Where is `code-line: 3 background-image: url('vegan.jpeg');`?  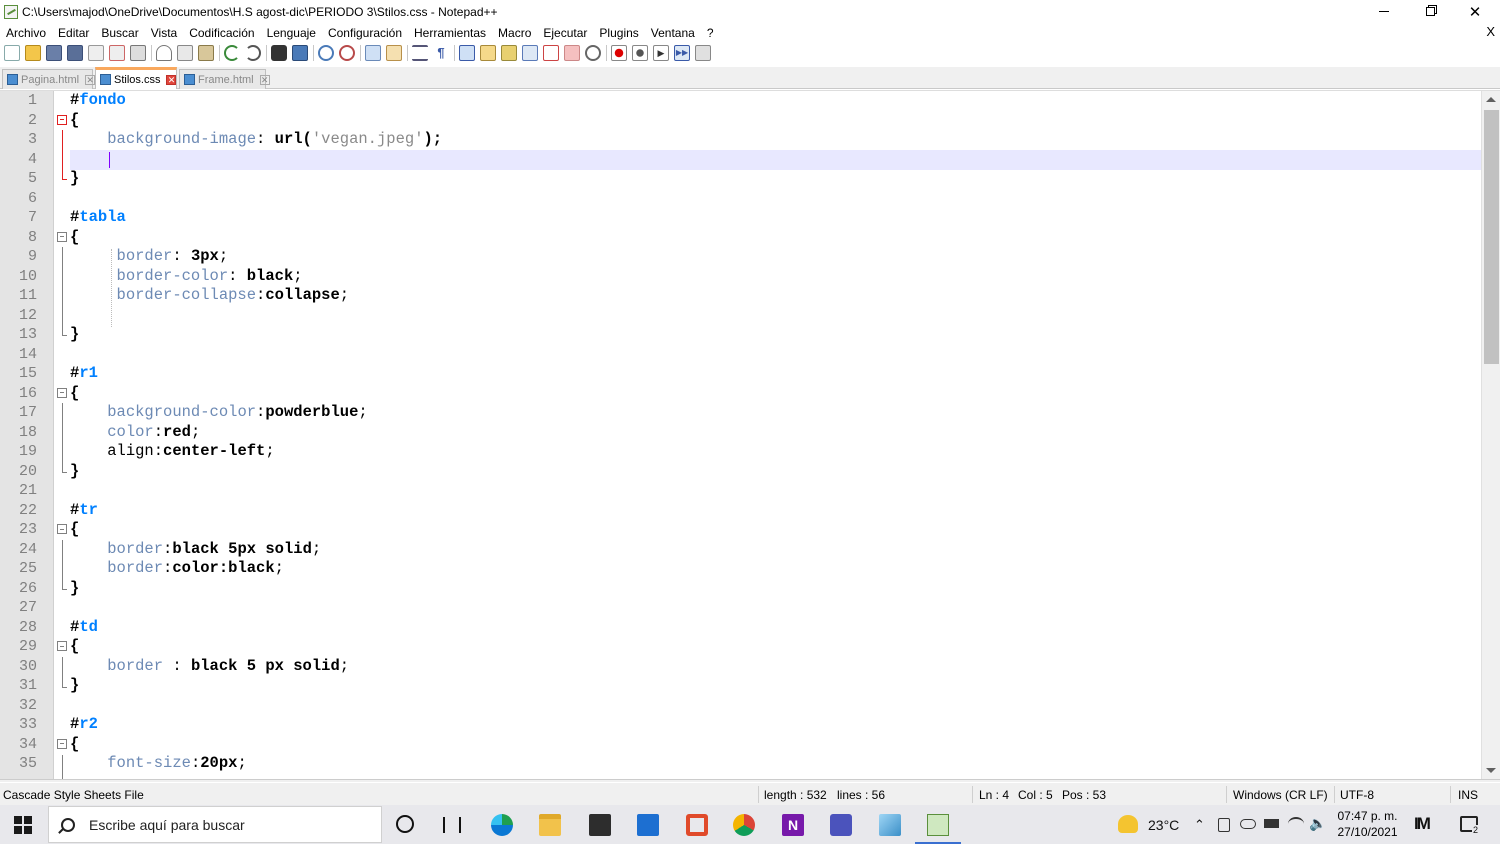 code-line: 3 background-image: url('vegan.jpeg'); is located at coordinates (740, 140).